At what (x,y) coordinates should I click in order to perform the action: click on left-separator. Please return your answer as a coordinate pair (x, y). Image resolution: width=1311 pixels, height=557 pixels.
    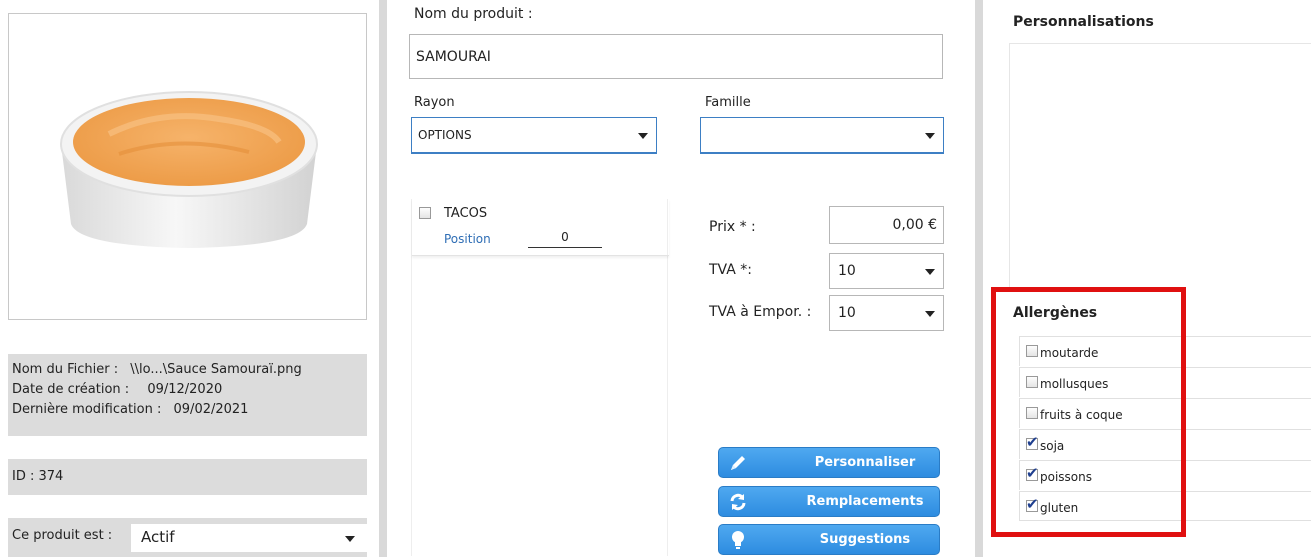
    Looking at the image, I should click on (383, 278).